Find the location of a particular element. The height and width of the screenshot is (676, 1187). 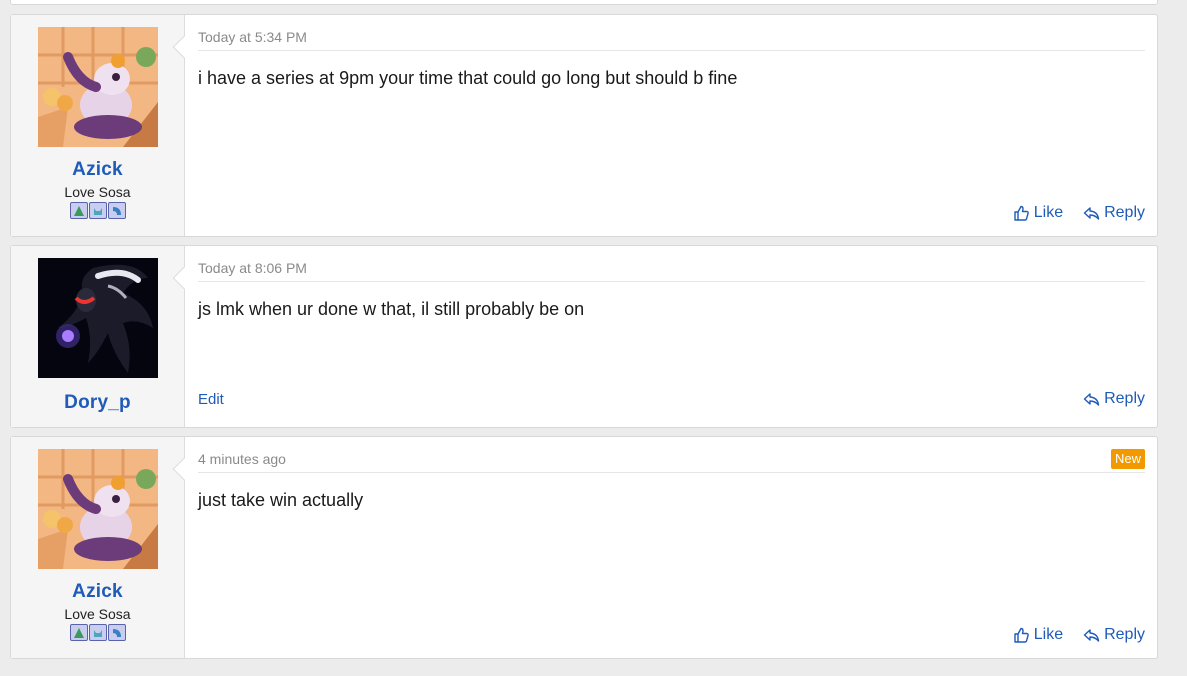

post-timestamp: Today at 8:06 PM is located at coordinates (252, 268).